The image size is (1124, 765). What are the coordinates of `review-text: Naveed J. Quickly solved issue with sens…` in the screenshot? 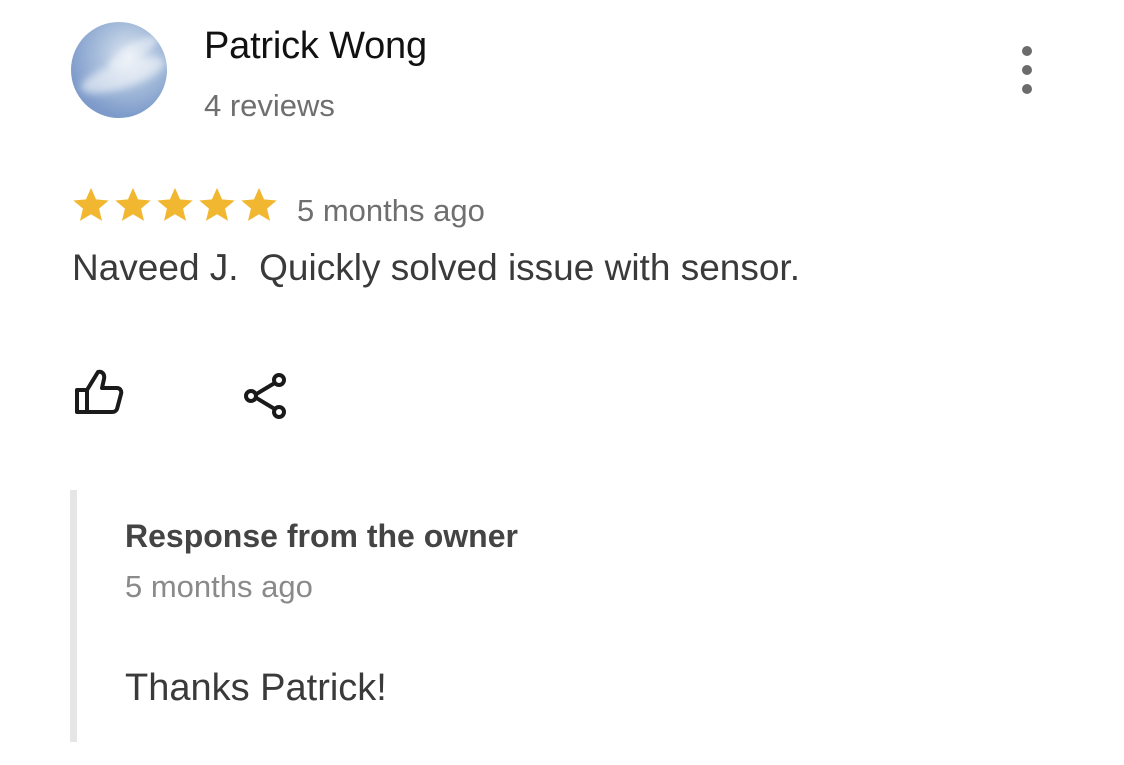 It's located at (436, 267).